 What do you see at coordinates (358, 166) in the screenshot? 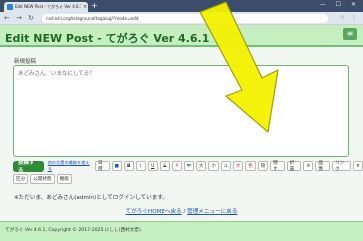
I see `toolbar-btn-hashtag: #` at bounding box center [358, 166].